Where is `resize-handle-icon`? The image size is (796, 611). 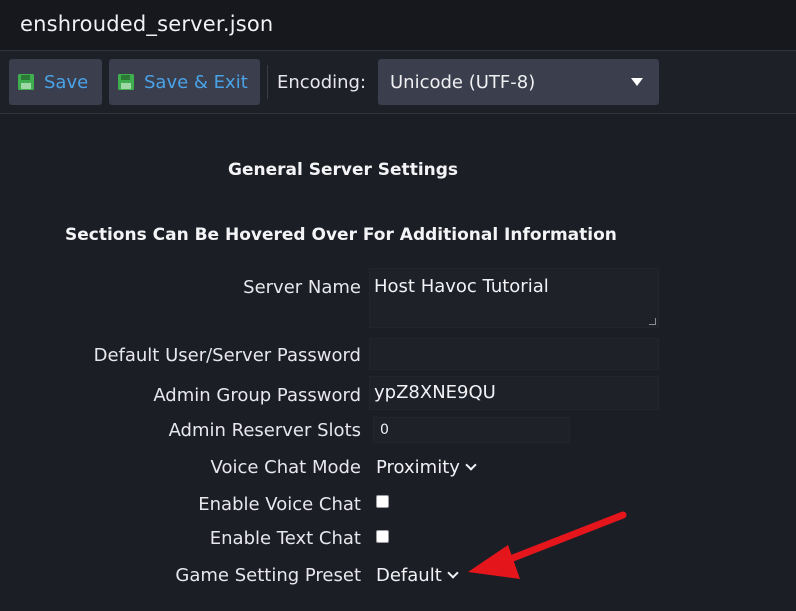
resize-handle-icon is located at coordinates (652, 321).